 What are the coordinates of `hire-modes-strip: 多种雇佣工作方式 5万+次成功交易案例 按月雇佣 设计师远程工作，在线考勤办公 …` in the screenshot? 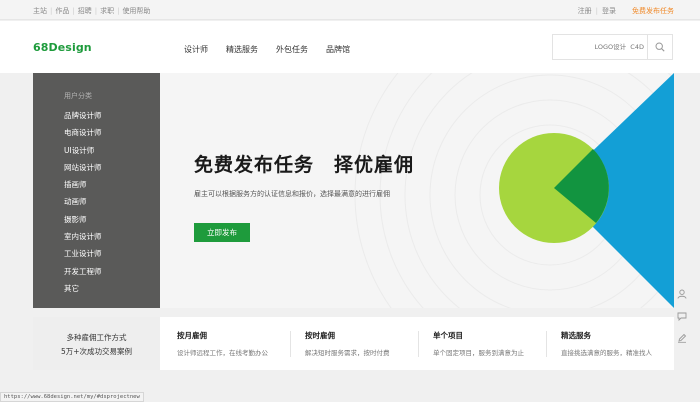 It's located at (353, 343).